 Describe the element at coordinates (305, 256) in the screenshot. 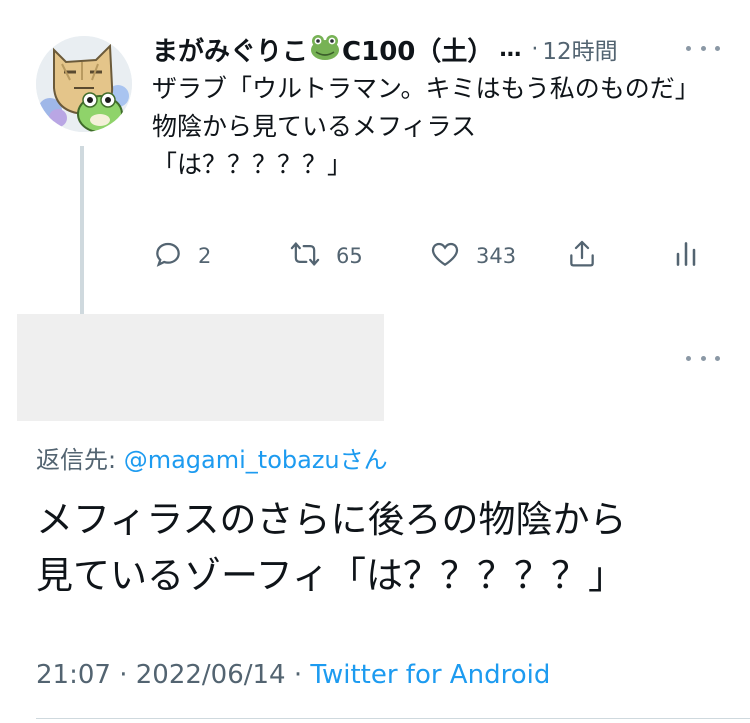

I see `retweet-icon` at that location.